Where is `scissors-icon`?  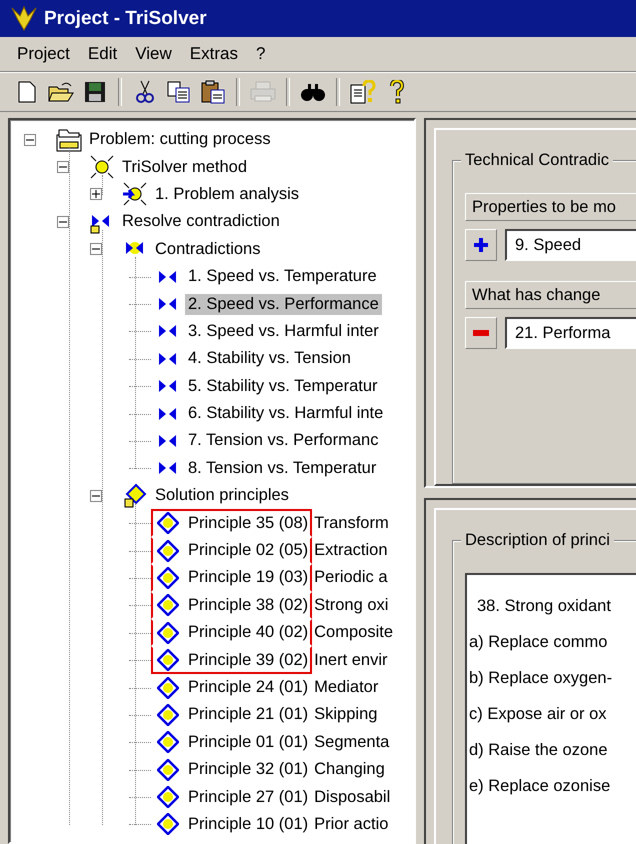
scissors-icon is located at coordinates (145, 92).